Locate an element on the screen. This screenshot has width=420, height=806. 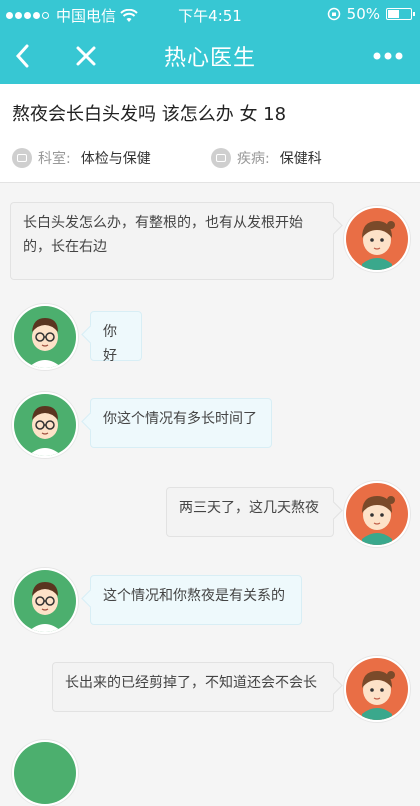
message-text: 两三天了，这几天熬夜 is located at coordinates (249, 508).